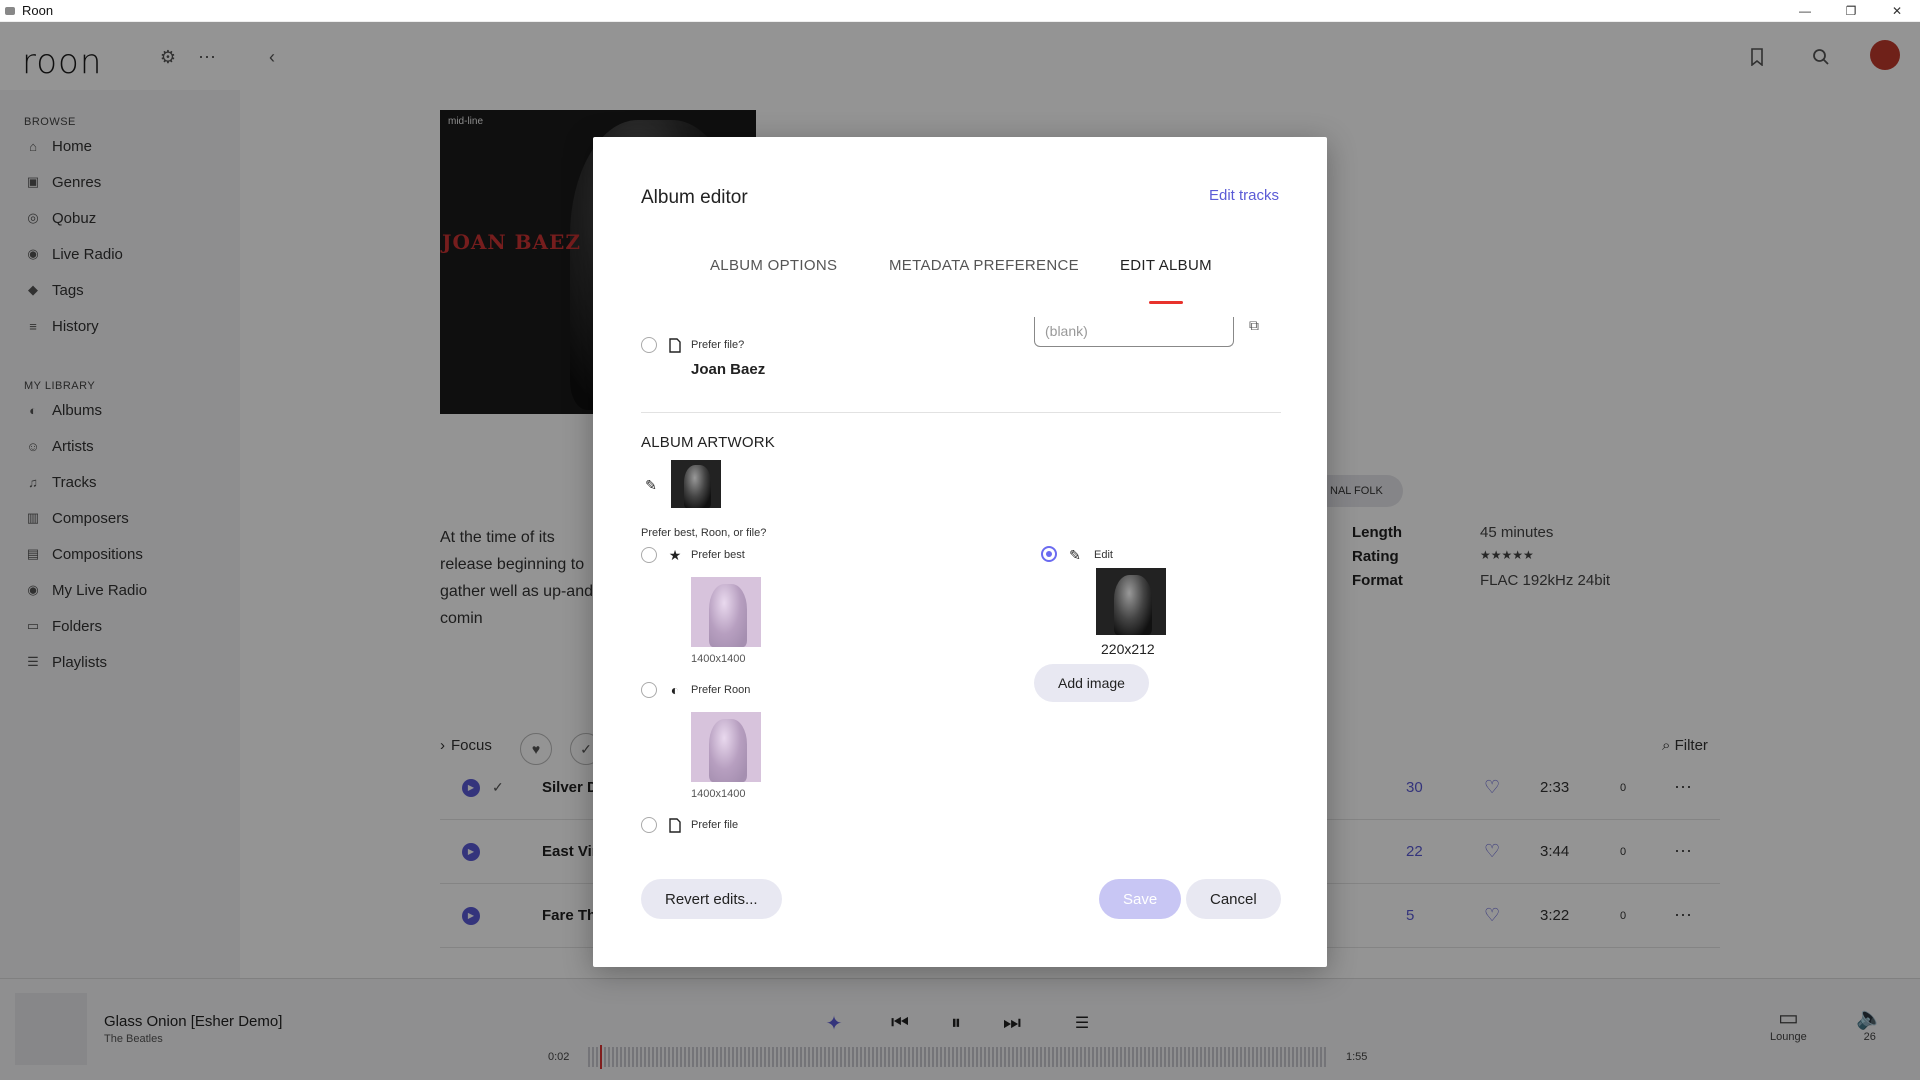  I want to click on maximize-button: ❐, so click(1851, 11).